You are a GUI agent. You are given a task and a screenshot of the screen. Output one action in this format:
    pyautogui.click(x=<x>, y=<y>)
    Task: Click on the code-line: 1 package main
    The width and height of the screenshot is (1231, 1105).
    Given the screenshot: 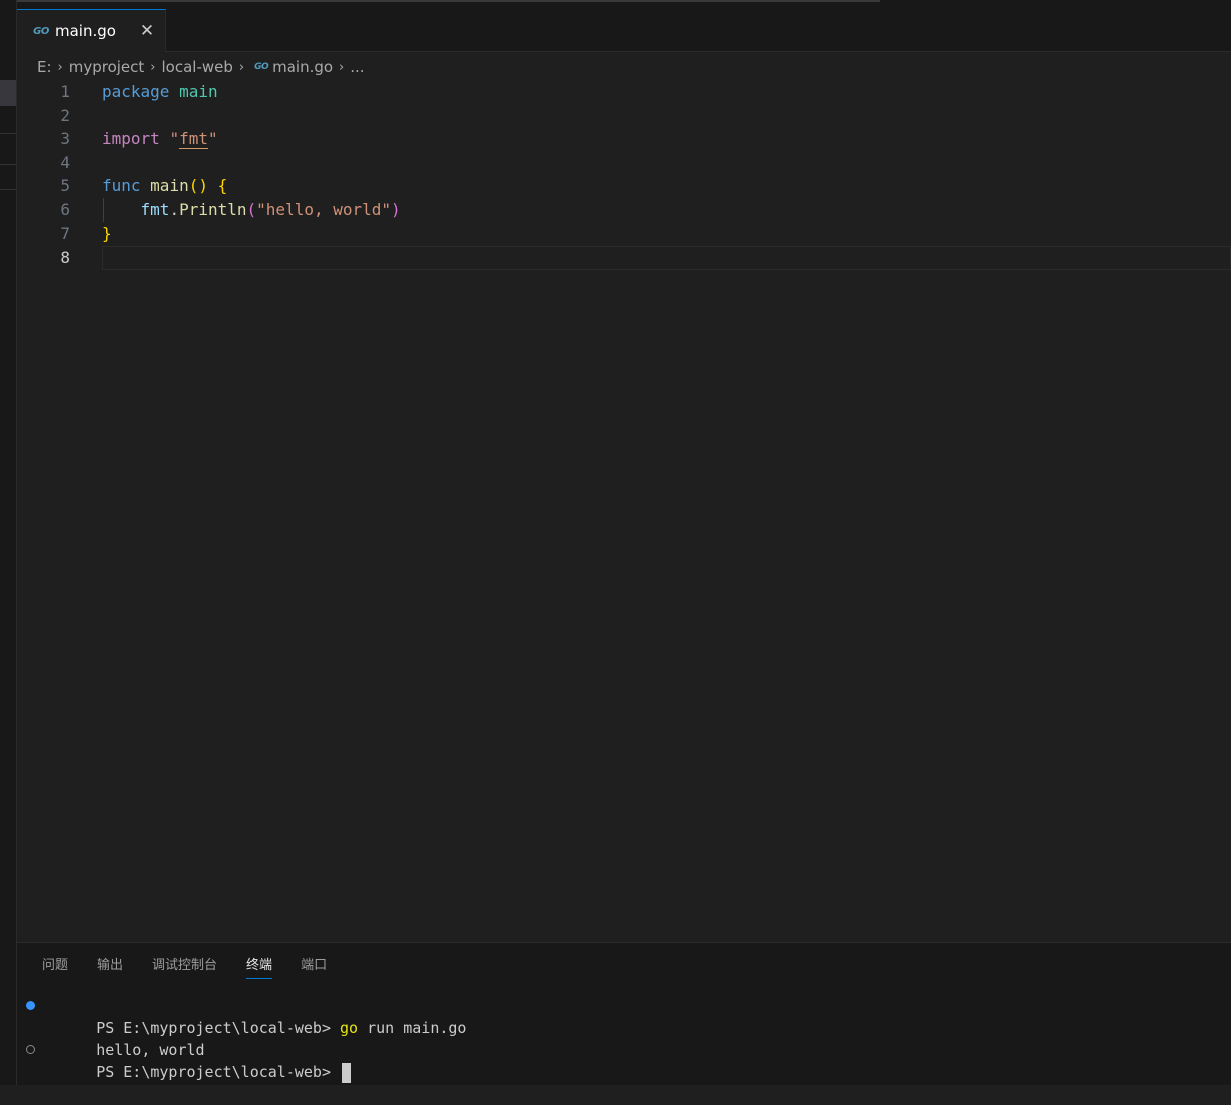 What is the action you would take?
    pyautogui.click(x=624, y=92)
    